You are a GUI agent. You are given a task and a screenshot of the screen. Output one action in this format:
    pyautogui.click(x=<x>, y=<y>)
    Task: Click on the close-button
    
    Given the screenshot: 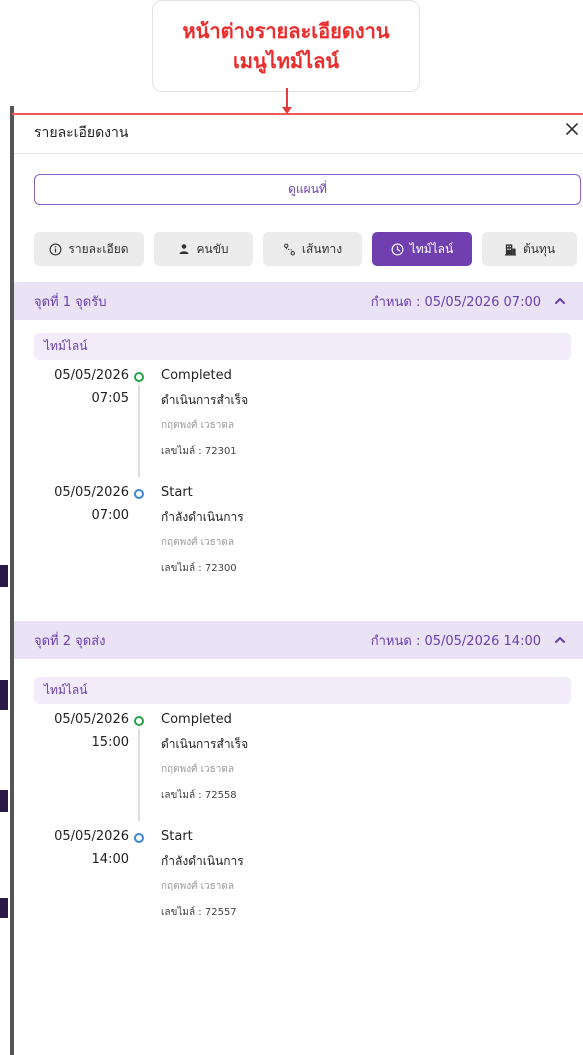 What is the action you would take?
    pyautogui.click(x=571, y=129)
    